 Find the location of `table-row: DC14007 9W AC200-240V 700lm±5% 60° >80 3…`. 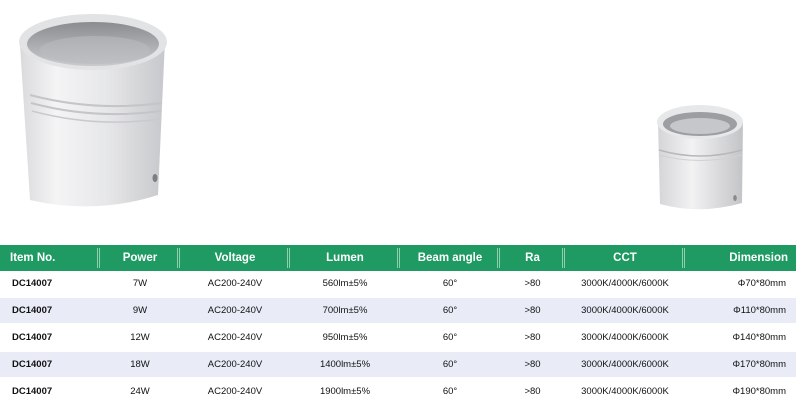

table-row: DC14007 9W AC200-240V 700lm±5% 60° >80 3… is located at coordinates (398, 311).